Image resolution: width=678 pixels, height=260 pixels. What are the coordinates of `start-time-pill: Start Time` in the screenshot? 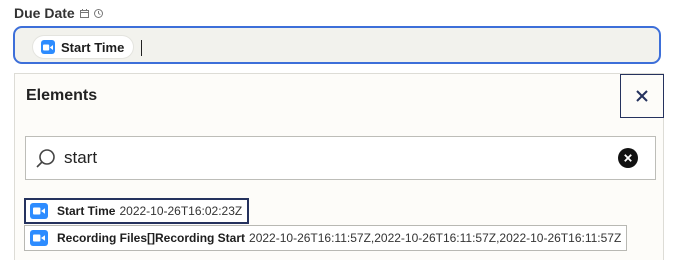 It's located at (83, 47).